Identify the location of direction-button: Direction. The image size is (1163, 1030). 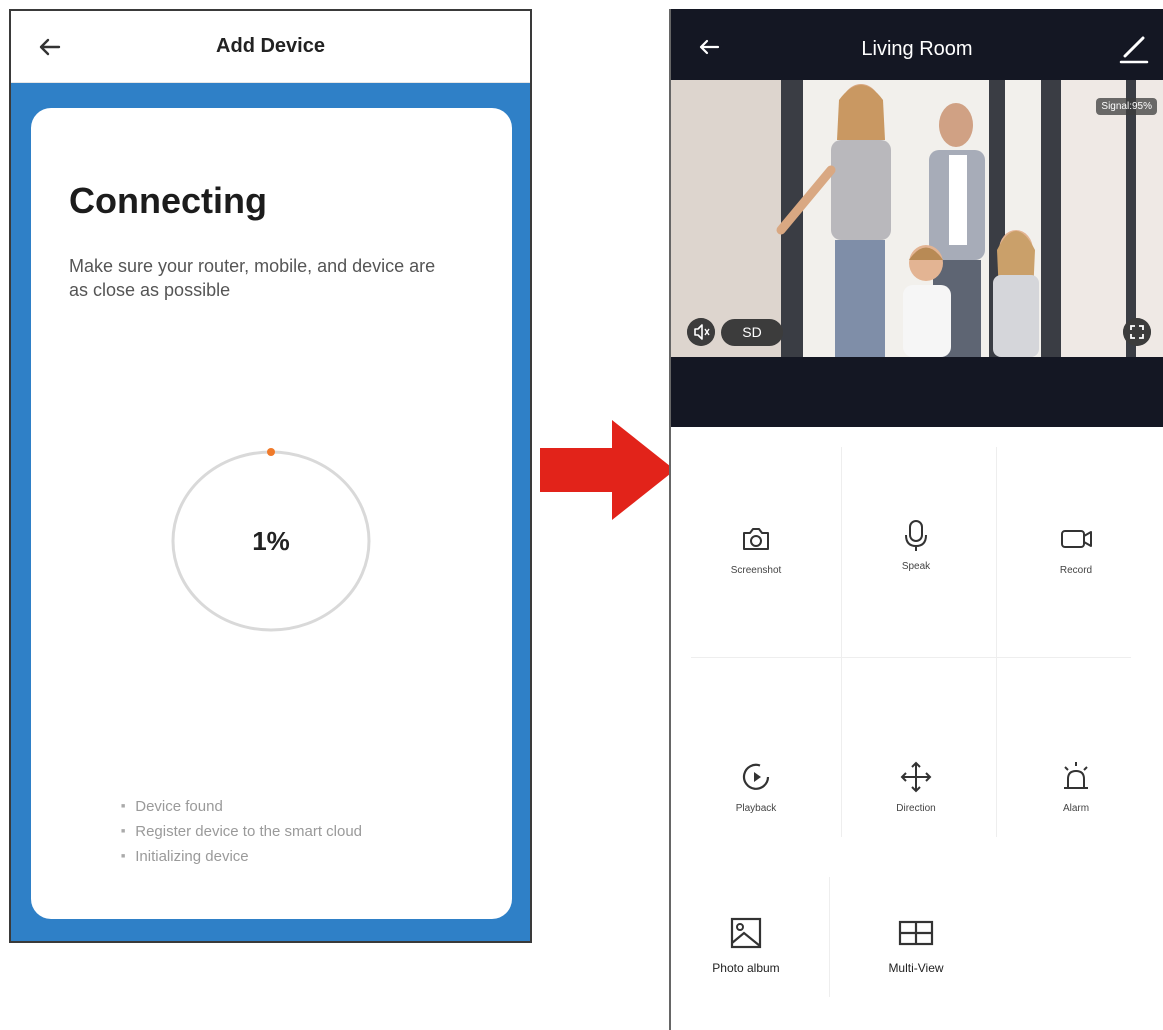
(916, 817).